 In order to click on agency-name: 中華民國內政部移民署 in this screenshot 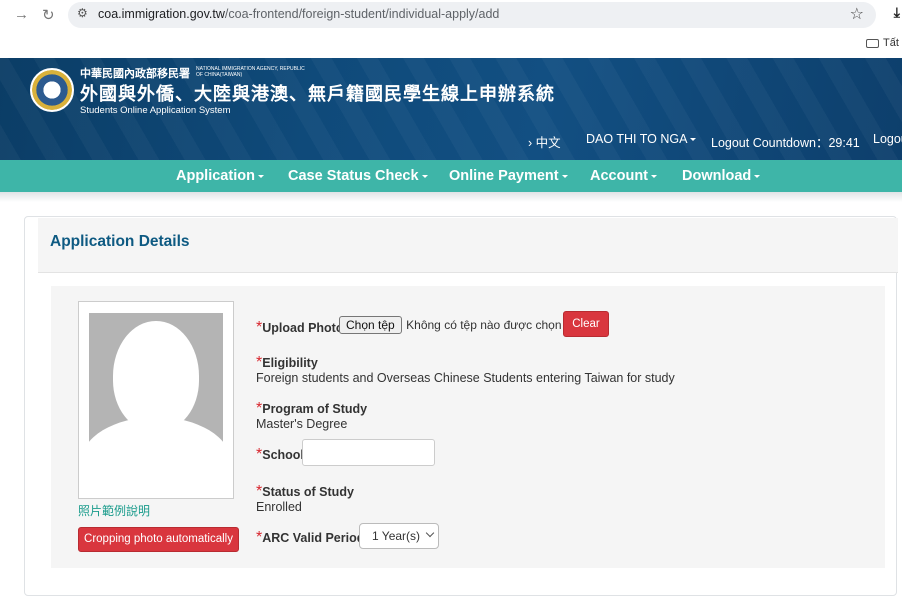, I will do `click(135, 74)`.